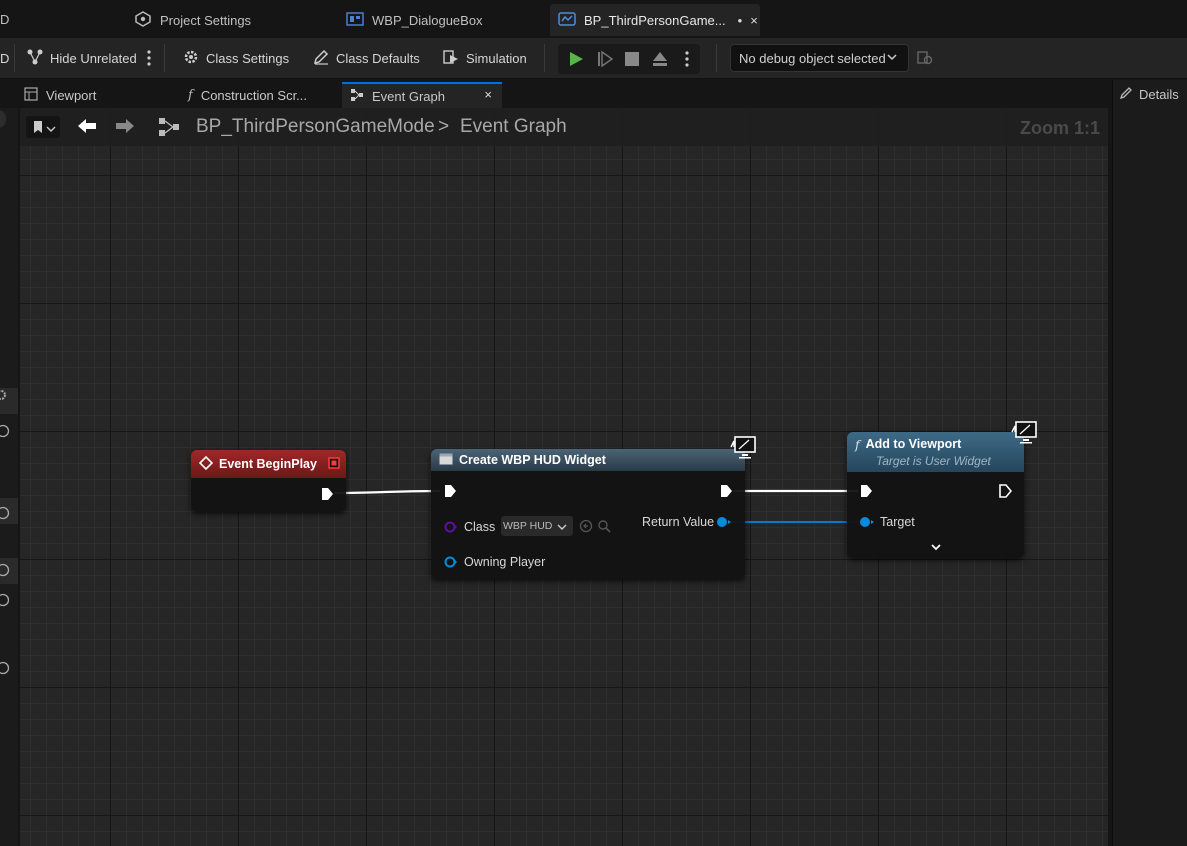 The image size is (1187, 846). I want to click on exec-wire-beginplay-to-create, so click(387, 492).